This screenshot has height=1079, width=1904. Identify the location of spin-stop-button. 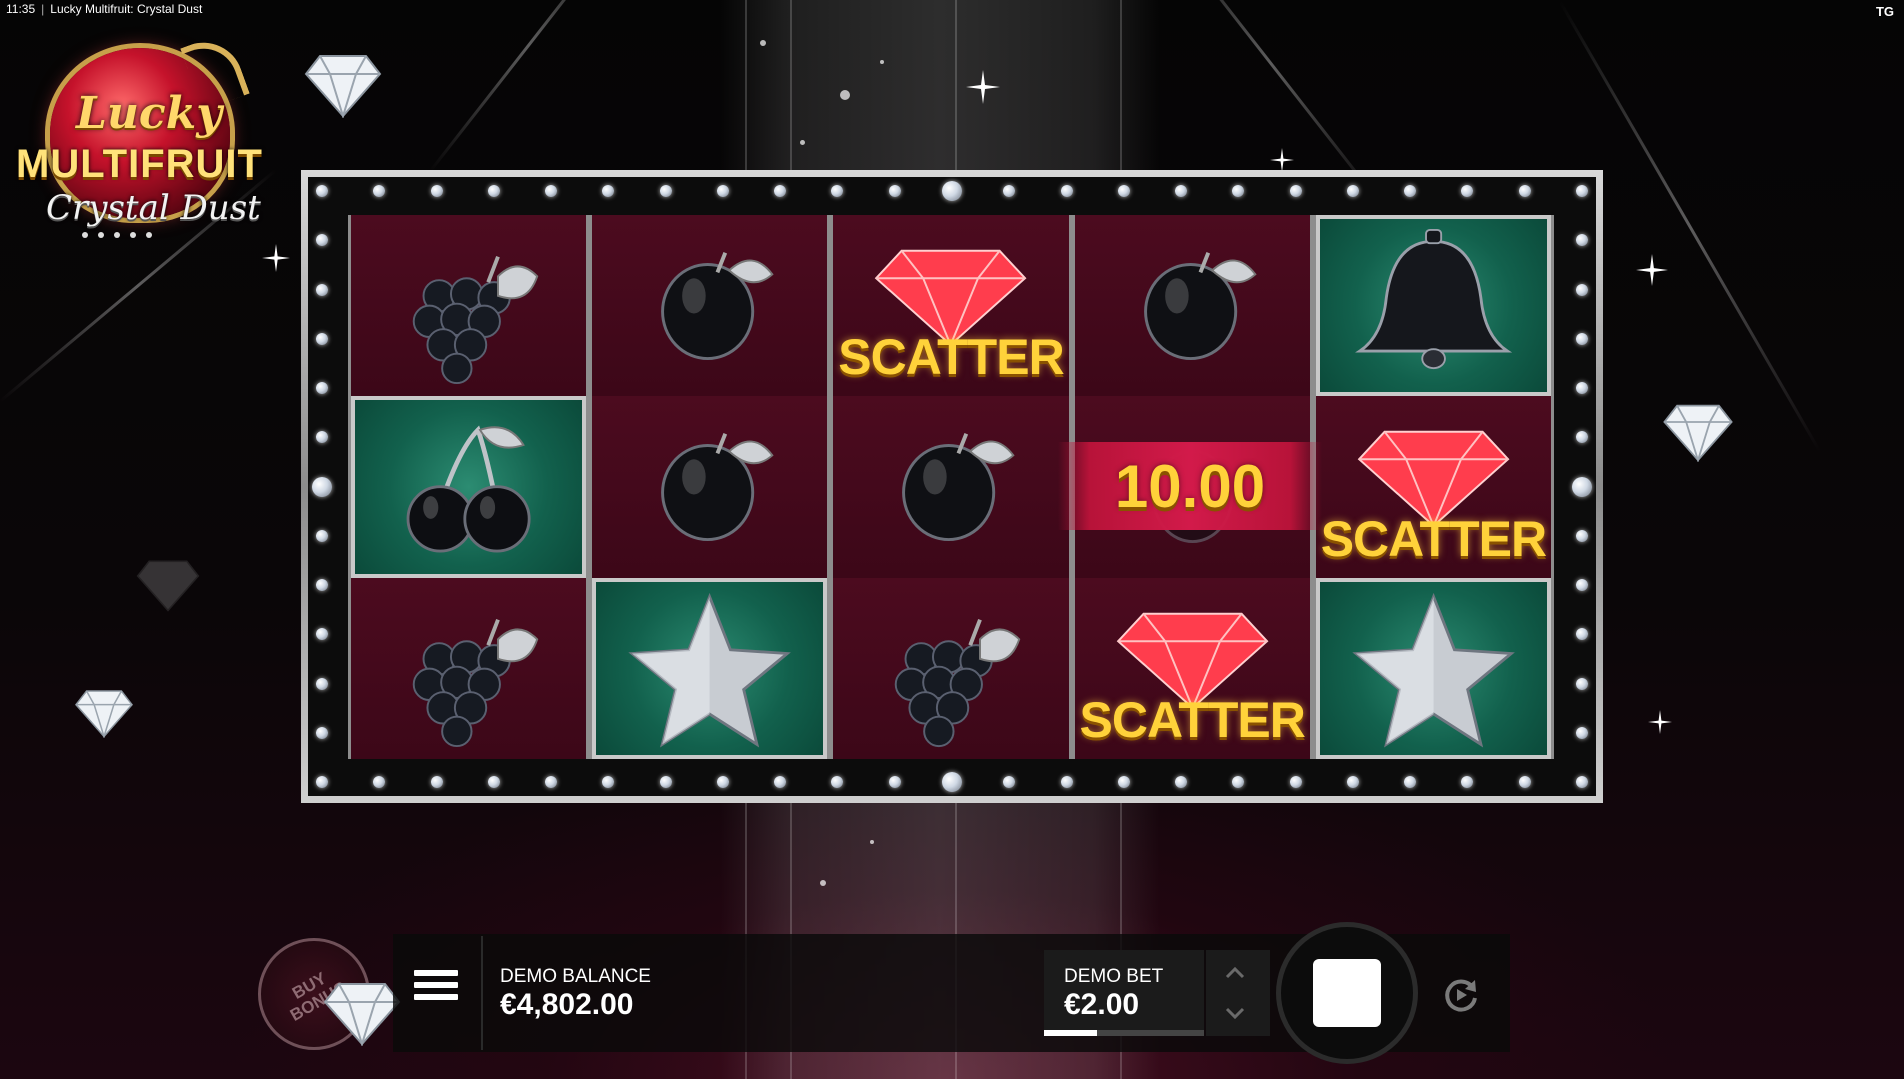
(1347, 993).